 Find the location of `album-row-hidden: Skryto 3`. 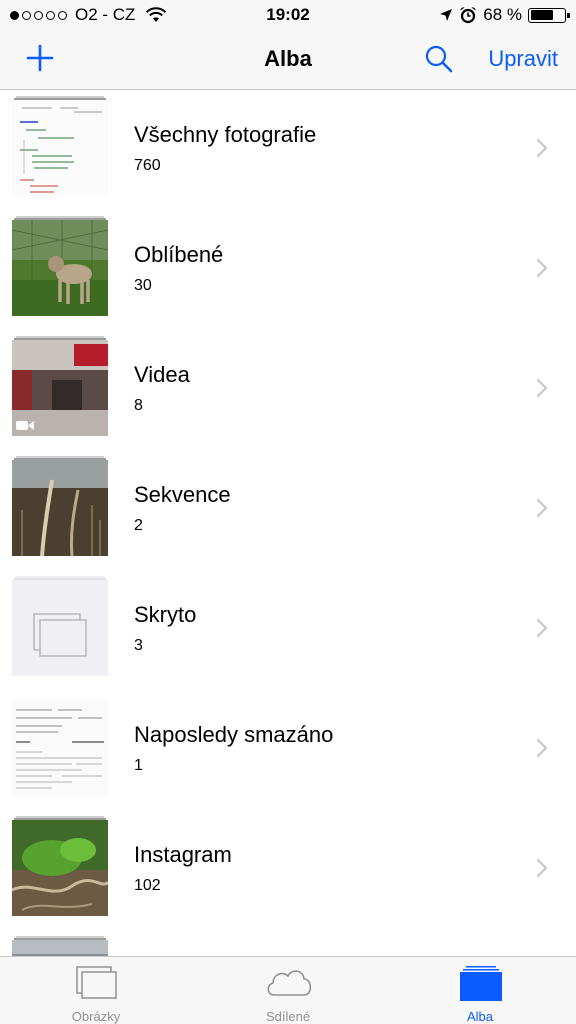

album-row-hidden: Skryto 3 is located at coordinates (288, 630).